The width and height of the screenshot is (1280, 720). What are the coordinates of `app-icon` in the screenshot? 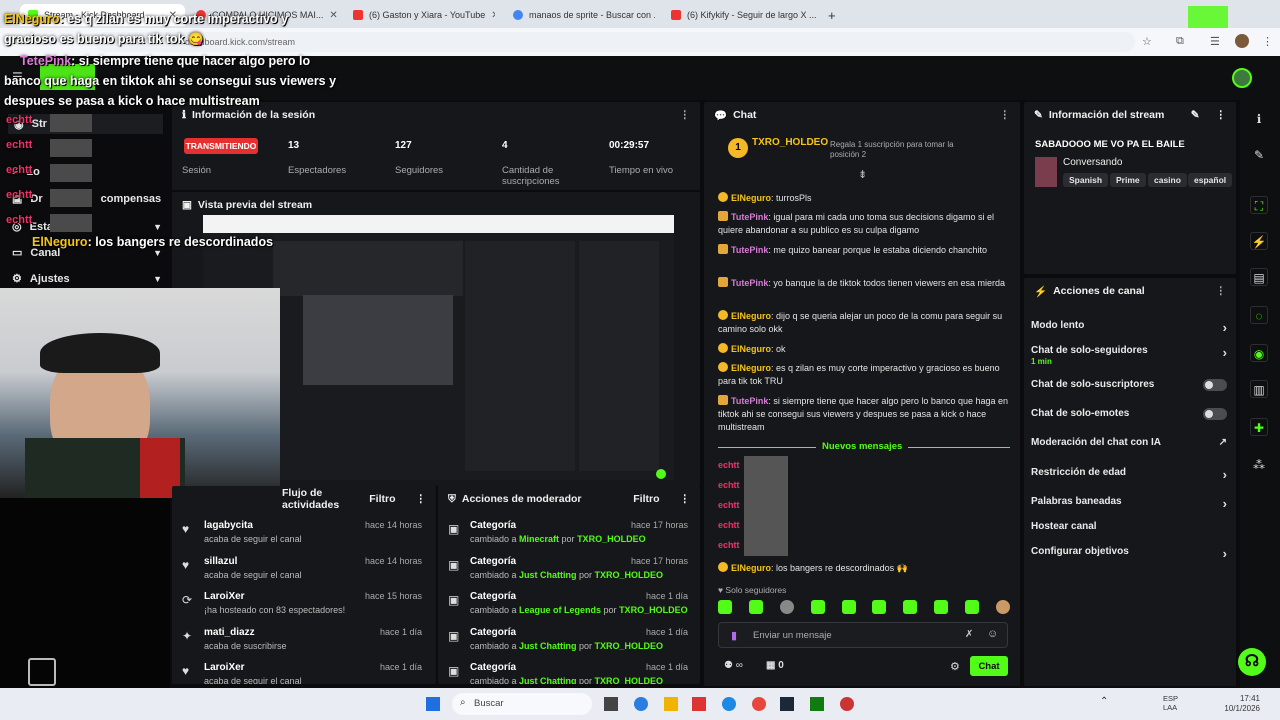 It's located at (847, 704).